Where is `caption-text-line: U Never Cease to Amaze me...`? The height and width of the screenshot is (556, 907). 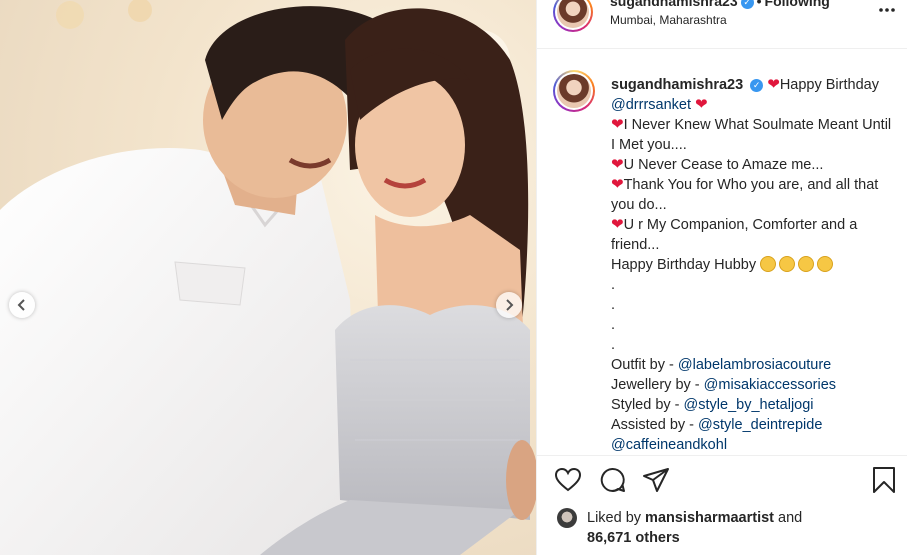
caption-text-line: U Never Cease to Amaze me... is located at coordinates (723, 165).